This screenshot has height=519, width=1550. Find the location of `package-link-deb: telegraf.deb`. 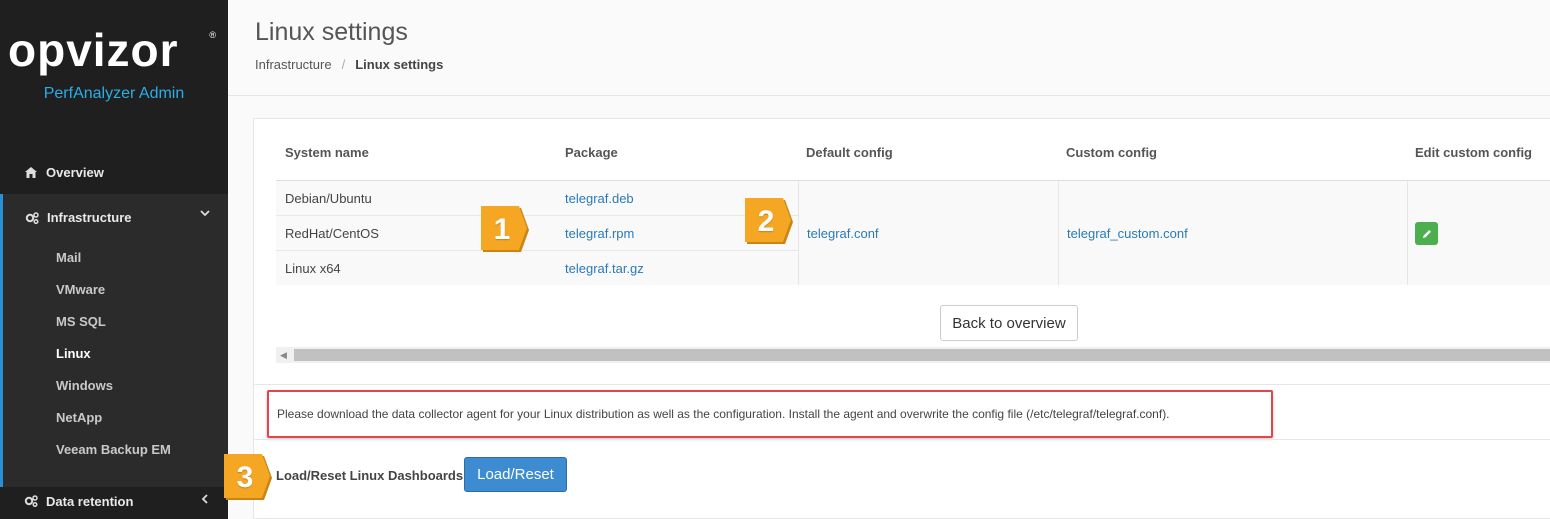

package-link-deb: telegraf.deb is located at coordinates (599, 198).